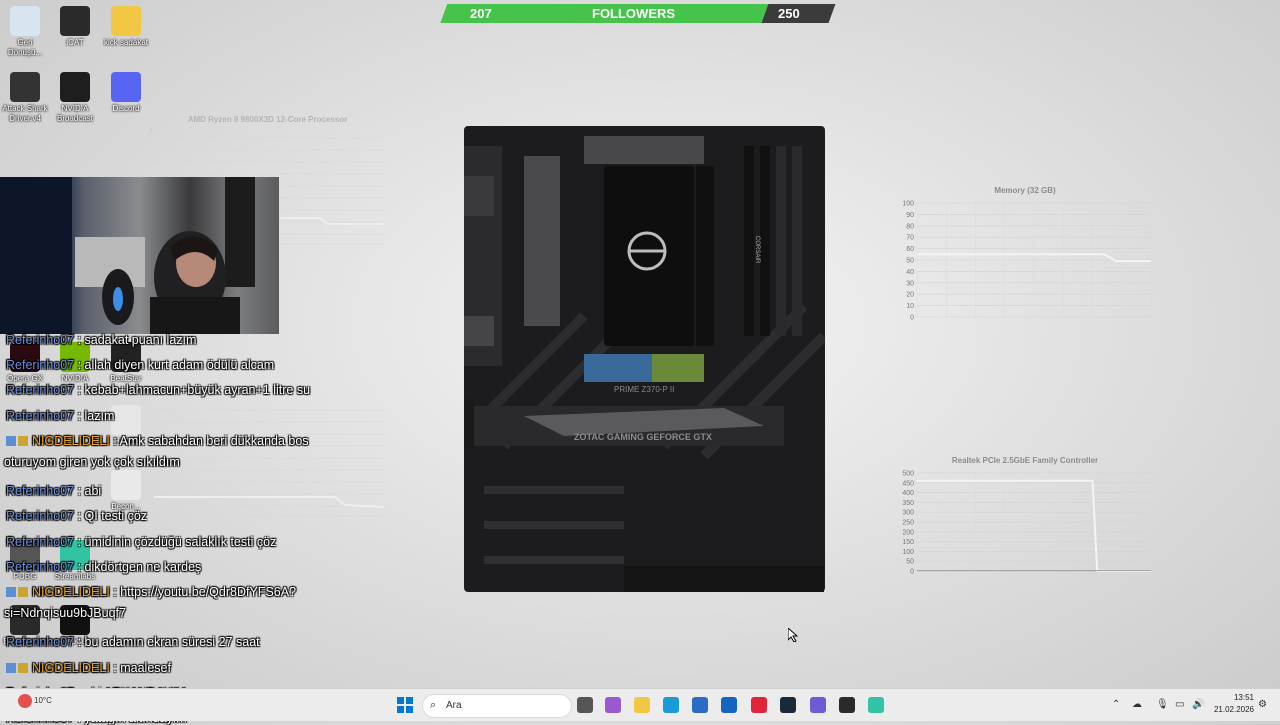  I want to click on y-tick-label: 500, so click(908, 474).